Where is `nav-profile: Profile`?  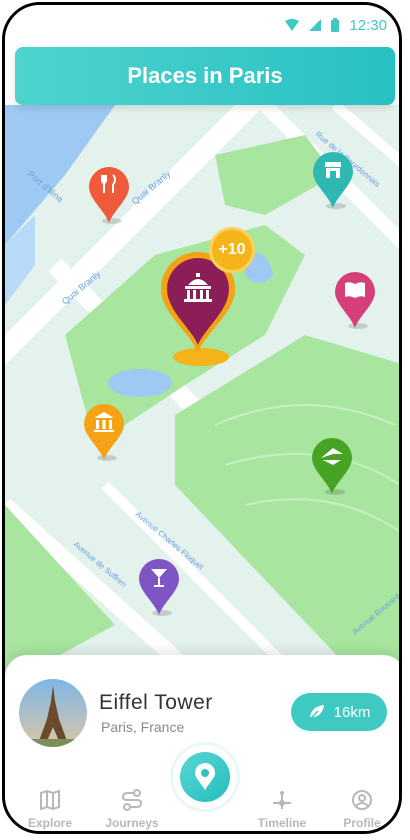
nav-profile: Profile is located at coordinates (362, 809).